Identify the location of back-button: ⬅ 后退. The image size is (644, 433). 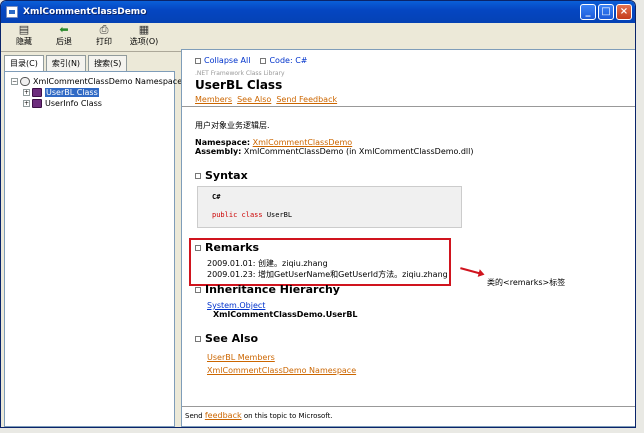
(64, 37).